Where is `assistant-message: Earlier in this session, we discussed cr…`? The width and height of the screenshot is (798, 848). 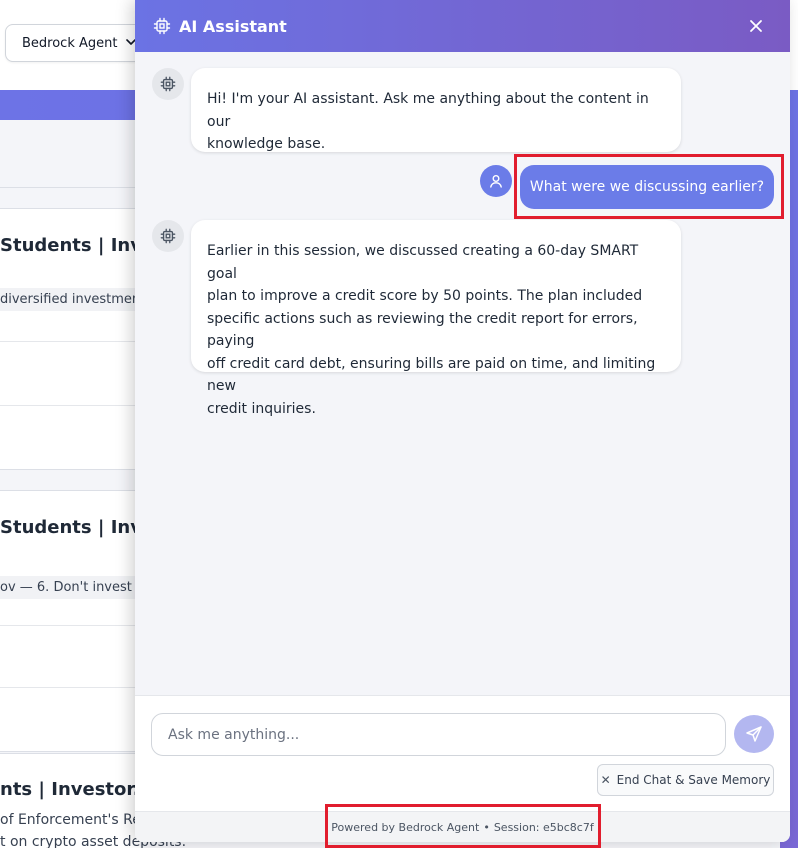
assistant-message: Earlier in this session, we discussed cr… is located at coordinates (436, 318).